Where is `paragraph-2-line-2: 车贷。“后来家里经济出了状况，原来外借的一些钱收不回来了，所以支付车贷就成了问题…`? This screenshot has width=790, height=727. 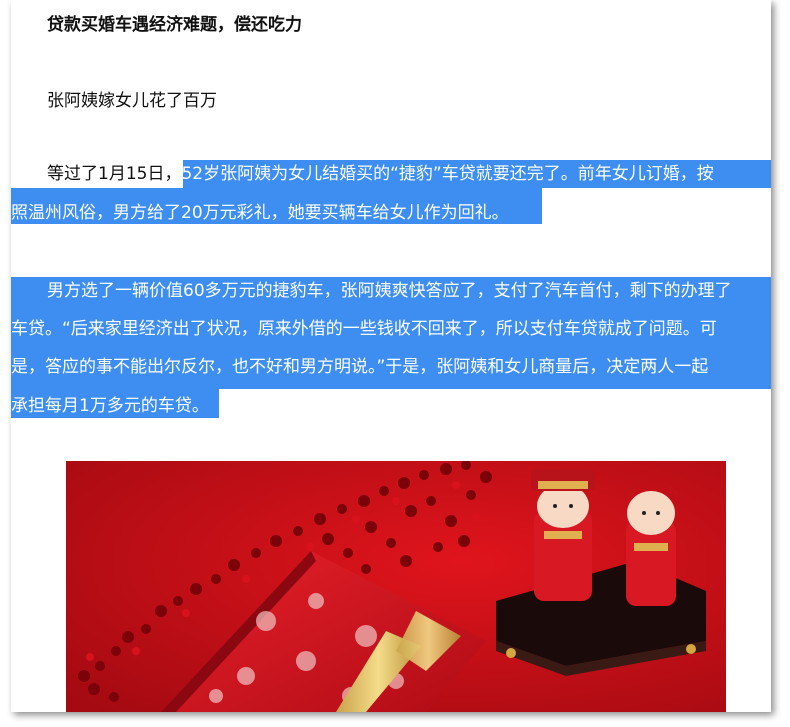
paragraph-2-line-2: 车贷。“后来家里经济出了状况，原来外借的一些钱收不回来了，所以支付车贷就成了问题… is located at coordinates (364, 329).